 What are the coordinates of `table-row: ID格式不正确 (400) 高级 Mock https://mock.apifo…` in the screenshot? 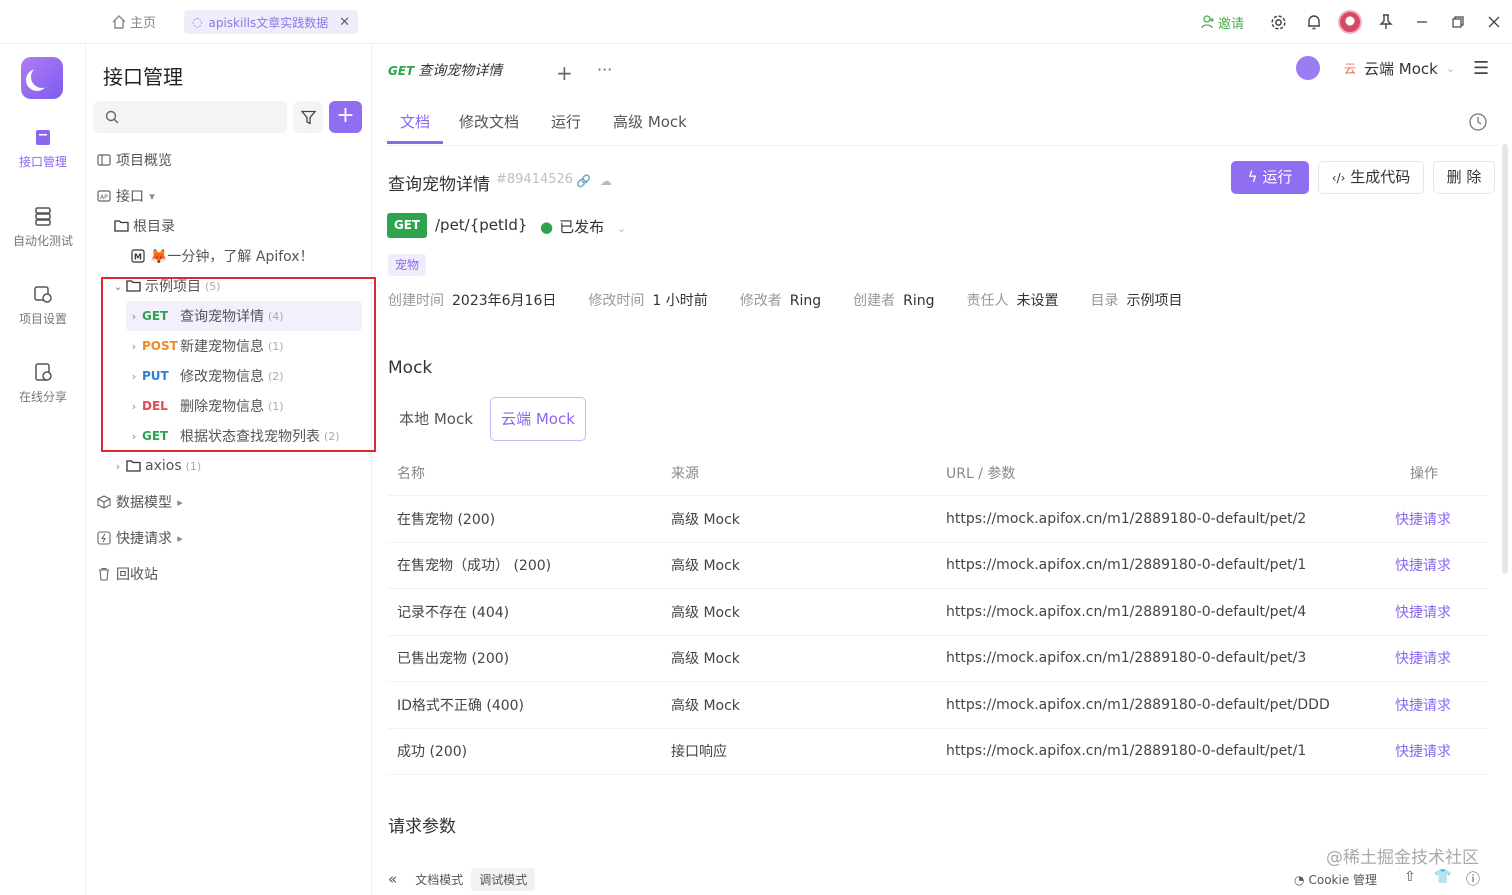 It's located at (938, 705).